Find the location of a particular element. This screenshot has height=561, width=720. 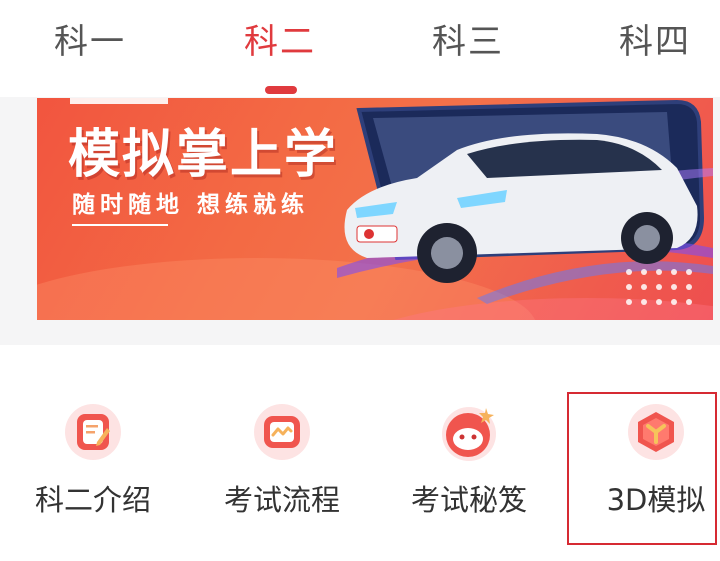

tab-subject-2: 科二 is located at coordinates (280, 38).